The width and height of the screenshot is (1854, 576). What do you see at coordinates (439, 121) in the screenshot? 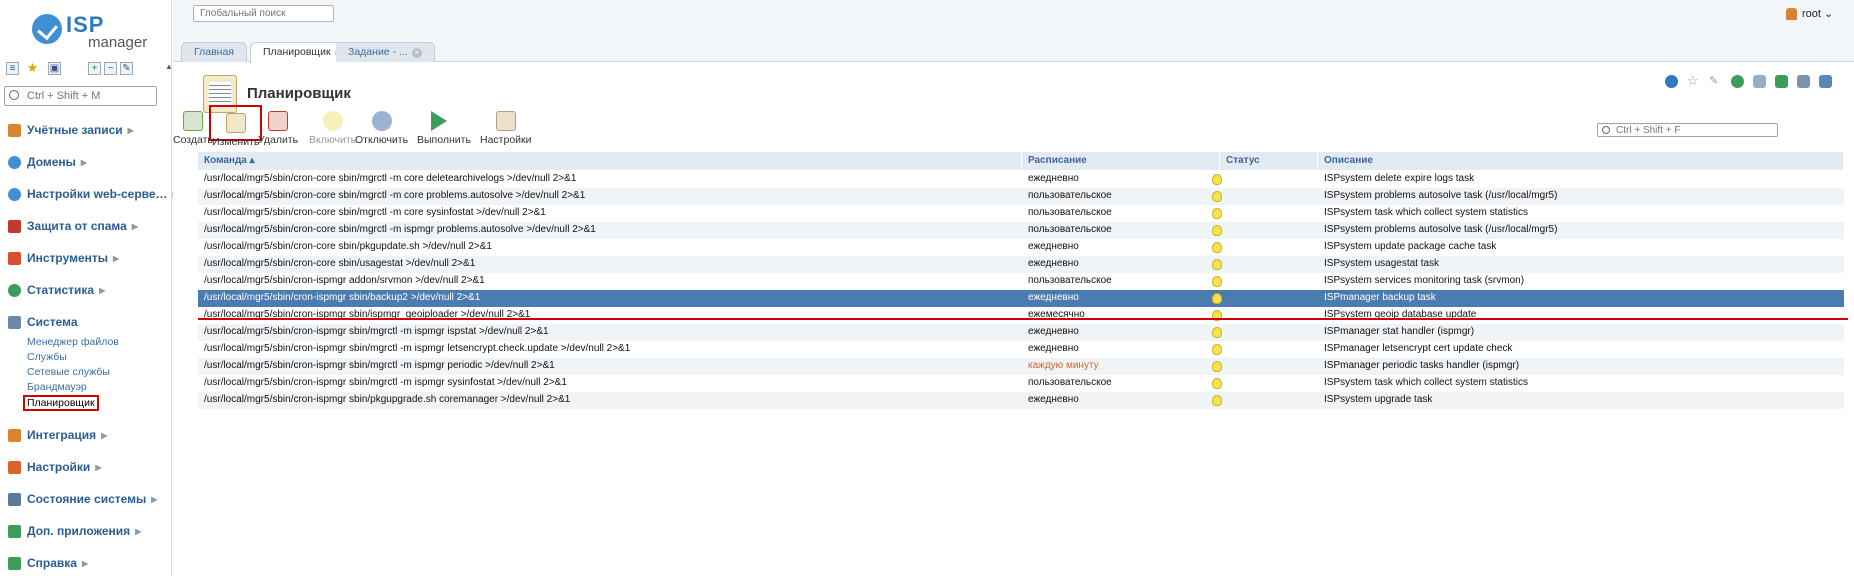
I see `play-icon` at bounding box center [439, 121].